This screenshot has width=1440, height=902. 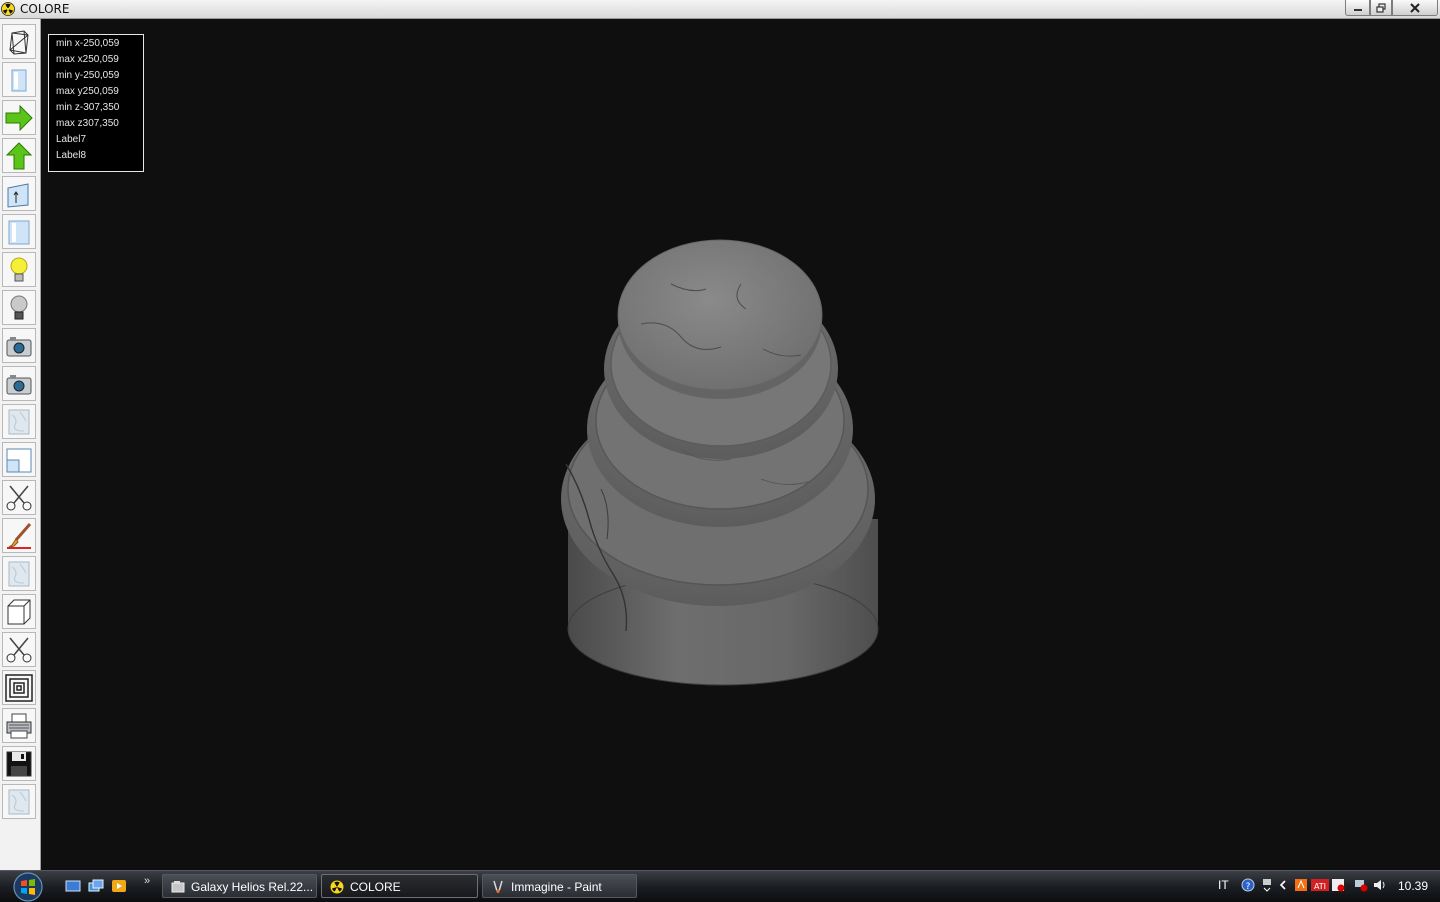 I want to click on toolbar-button-print, so click(x=19, y=725).